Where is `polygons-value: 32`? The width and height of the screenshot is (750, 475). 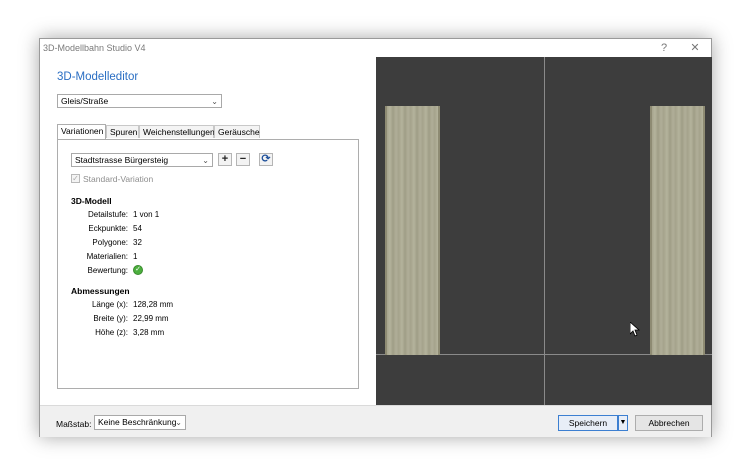
polygons-value: 32 is located at coordinates (137, 242).